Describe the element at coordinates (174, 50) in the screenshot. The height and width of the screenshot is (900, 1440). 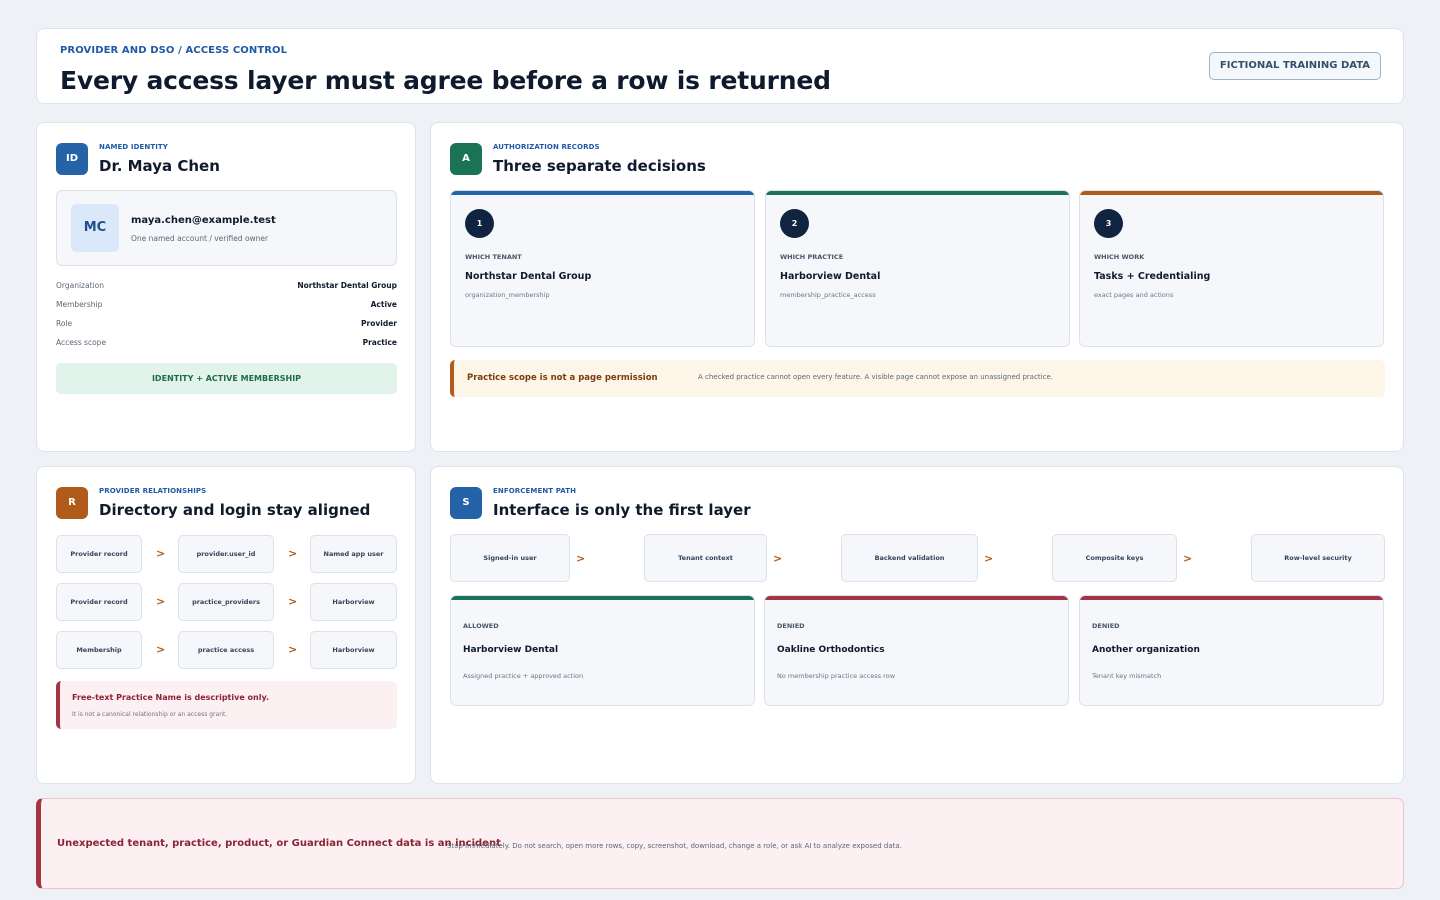
I see `breadcrumb: PROVIDER AND DSO / ACCESS CONTROL` at that location.